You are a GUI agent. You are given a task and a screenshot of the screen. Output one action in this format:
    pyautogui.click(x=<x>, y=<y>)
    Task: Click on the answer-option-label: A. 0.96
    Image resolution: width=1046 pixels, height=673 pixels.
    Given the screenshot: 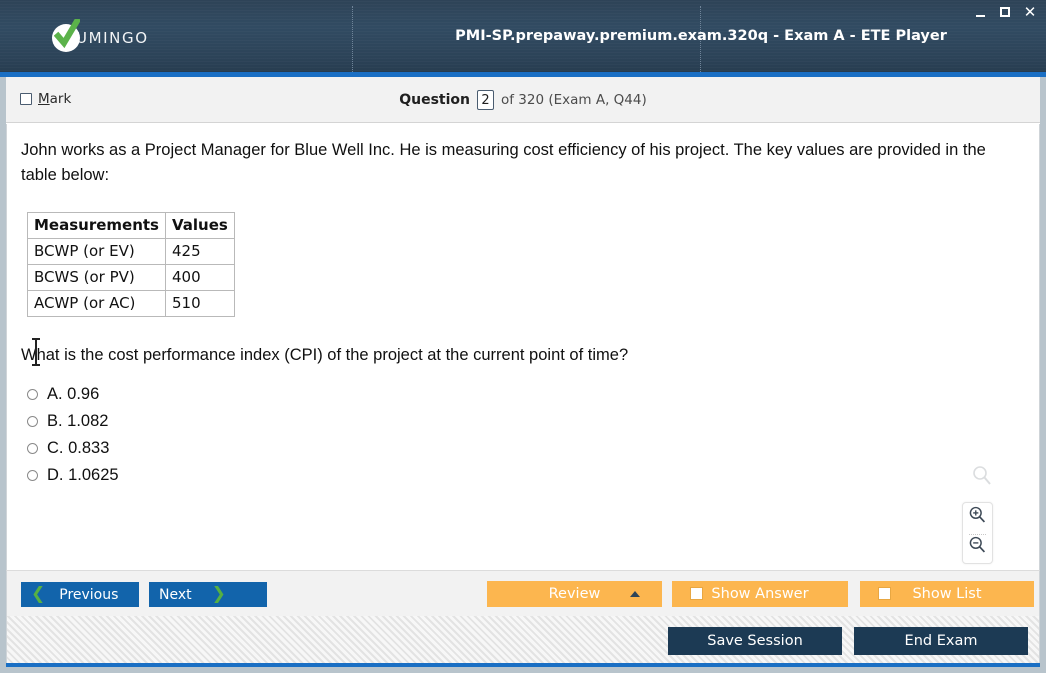 What is the action you would take?
    pyautogui.click(x=73, y=394)
    